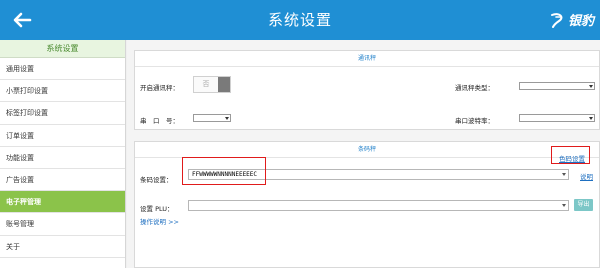 This screenshot has width=600, height=268. What do you see at coordinates (62, 180) in the screenshot?
I see `sidebar-item-ads: 广告设置` at bounding box center [62, 180].